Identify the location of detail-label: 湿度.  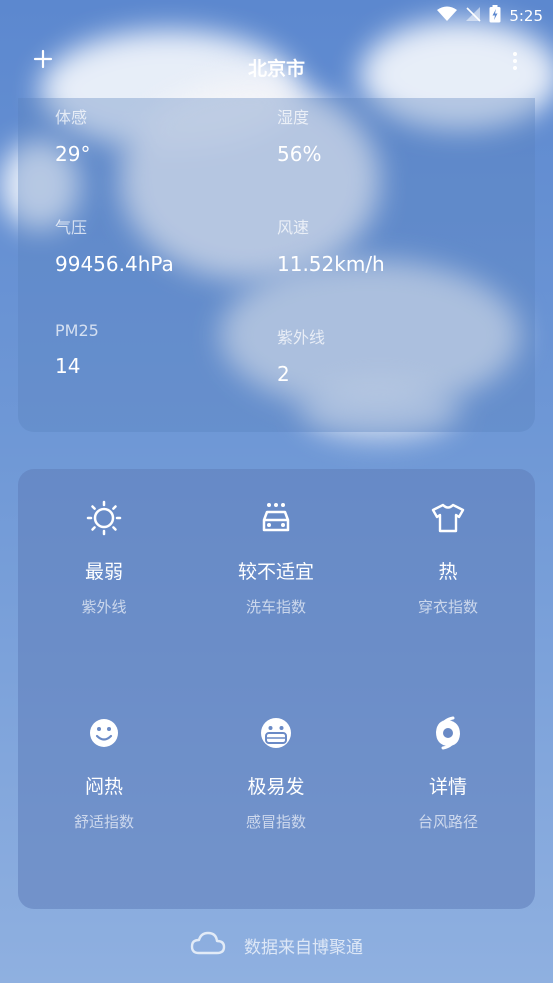
(293, 117).